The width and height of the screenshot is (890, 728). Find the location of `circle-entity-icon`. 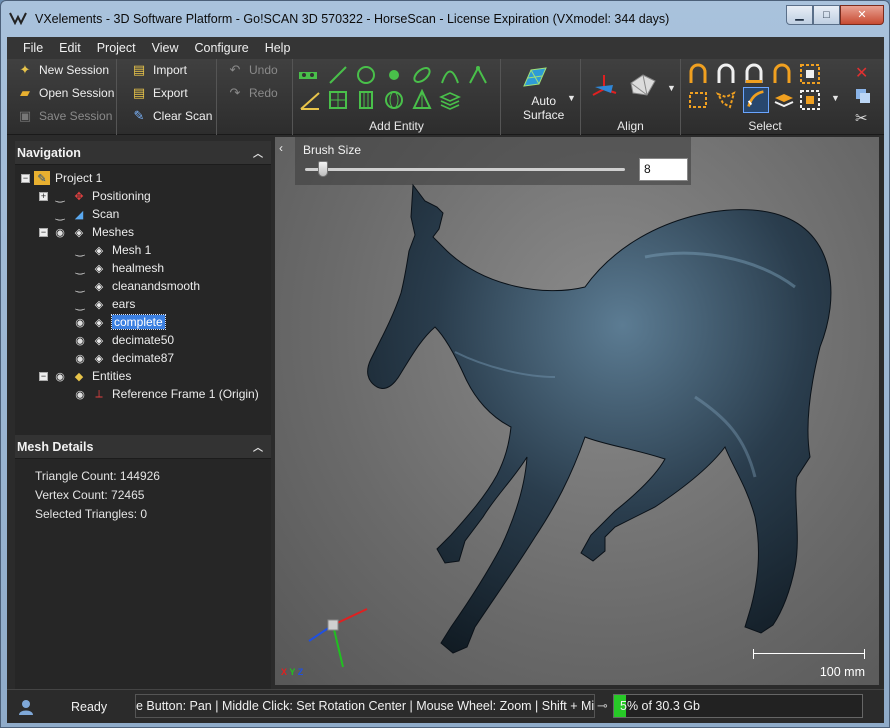

circle-entity-icon is located at coordinates (366, 75).